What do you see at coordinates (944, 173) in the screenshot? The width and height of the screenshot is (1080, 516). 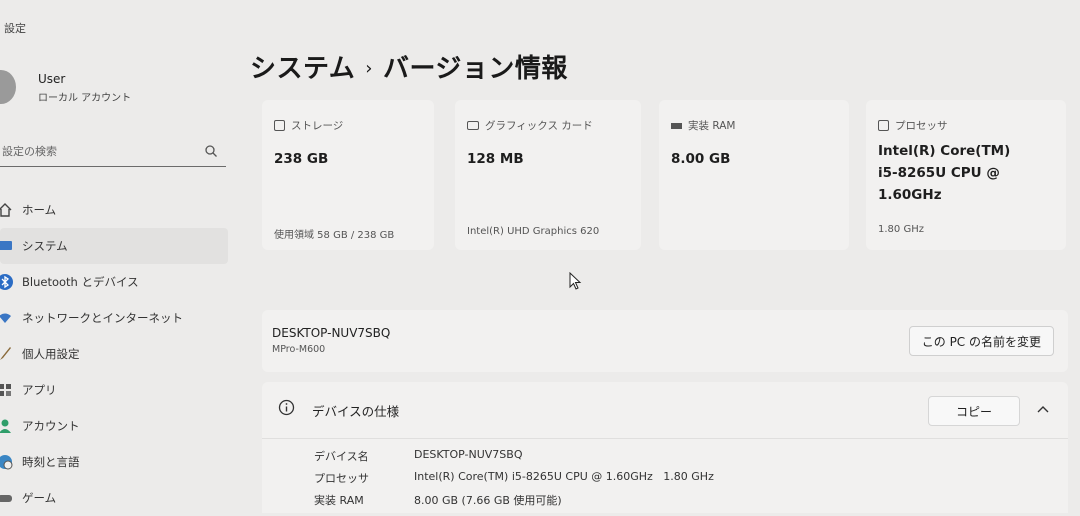 I see `card-value: Intel(R) Core(TM) i5-8265U CPU @ 1.60GHz` at bounding box center [944, 173].